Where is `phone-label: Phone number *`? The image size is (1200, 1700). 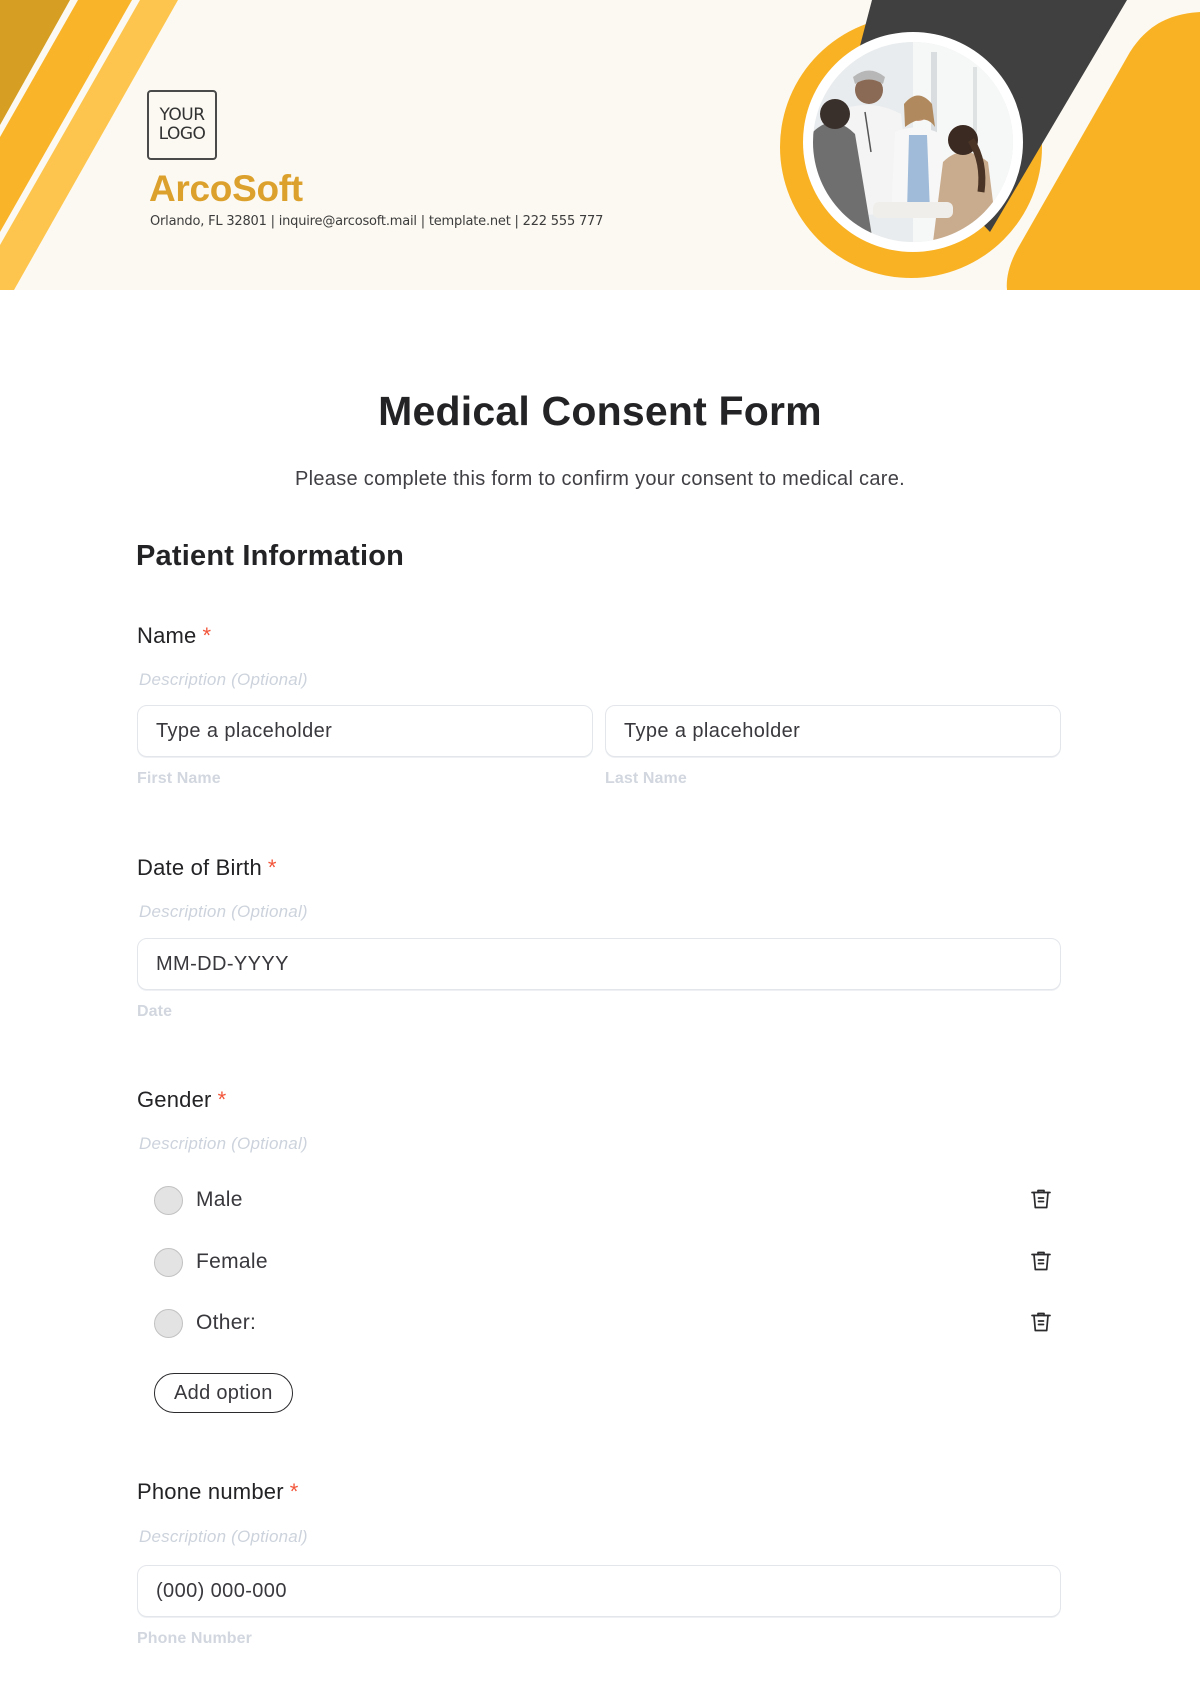 phone-label: Phone number * is located at coordinates (218, 1492).